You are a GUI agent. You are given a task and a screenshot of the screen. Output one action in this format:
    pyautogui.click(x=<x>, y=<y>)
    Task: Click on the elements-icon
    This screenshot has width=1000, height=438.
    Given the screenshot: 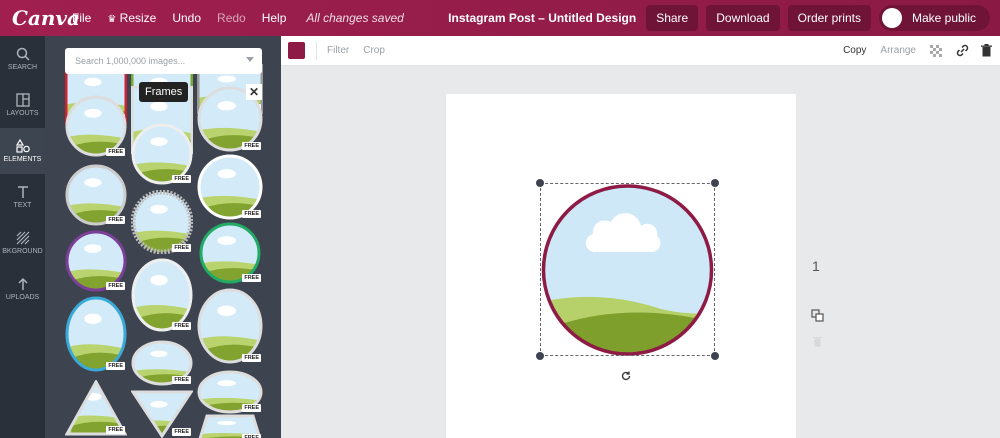 What is the action you would take?
    pyautogui.click(x=22, y=146)
    